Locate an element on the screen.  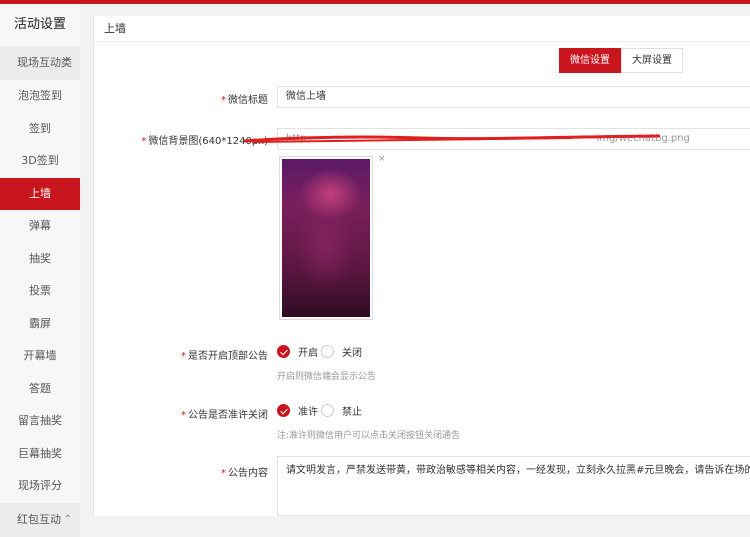
top-notice-off-radio: 关闭 is located at coordinates (341, 351).